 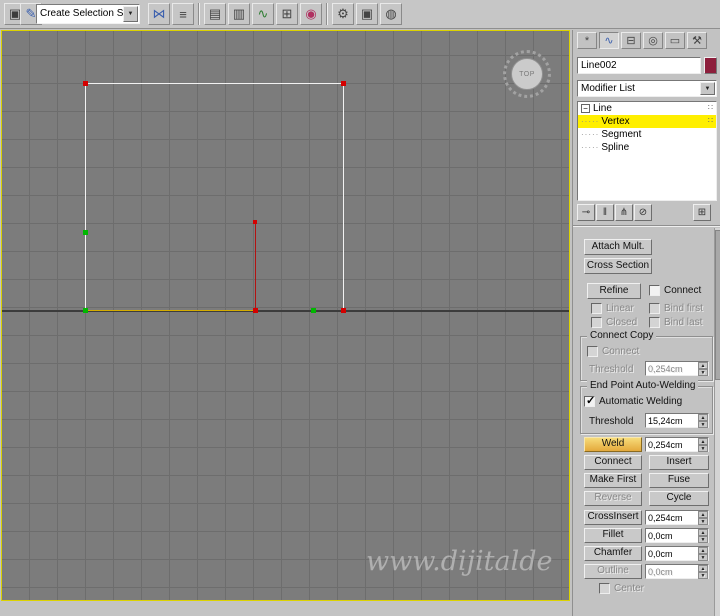 What do you see at coordinates (717, 422) in the screenshot?
I see `panel-scrollbar` at bounding box center [717, 422].